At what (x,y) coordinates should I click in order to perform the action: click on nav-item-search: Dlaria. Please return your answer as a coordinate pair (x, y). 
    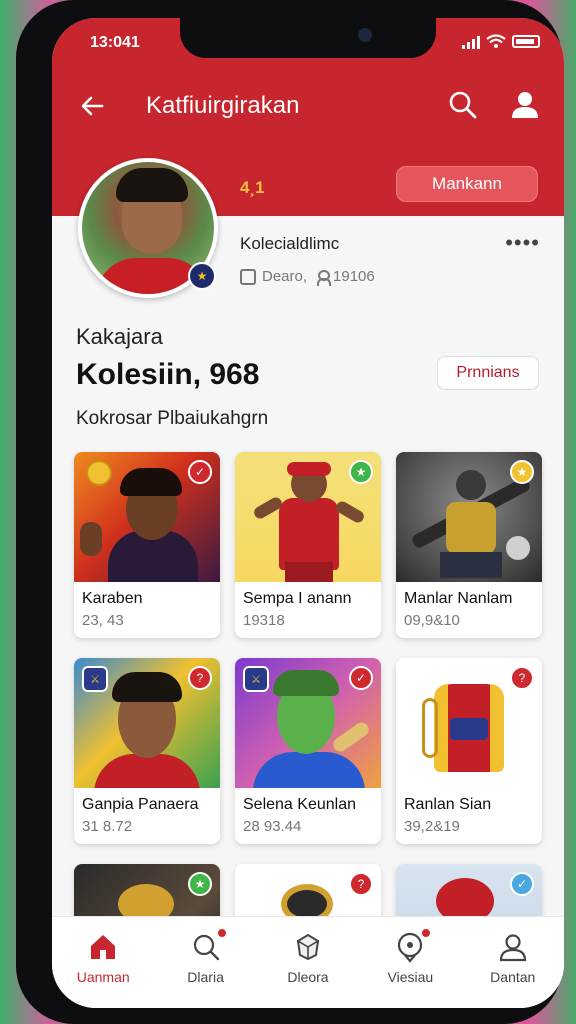
    Looking at the image, I should click on (205, 962).